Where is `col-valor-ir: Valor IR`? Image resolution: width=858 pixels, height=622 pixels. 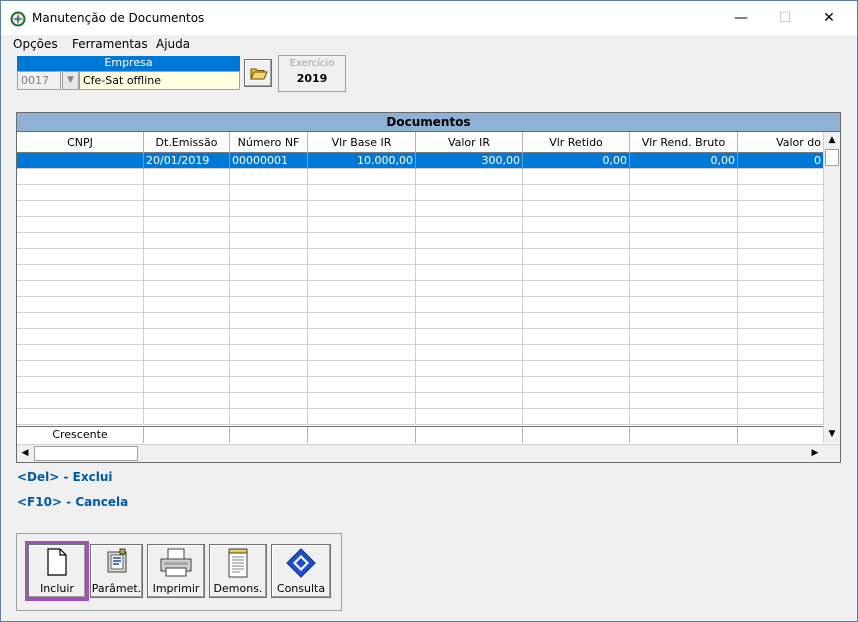
col-valor-ir: Valor IR is located at coordinates (469, 142).